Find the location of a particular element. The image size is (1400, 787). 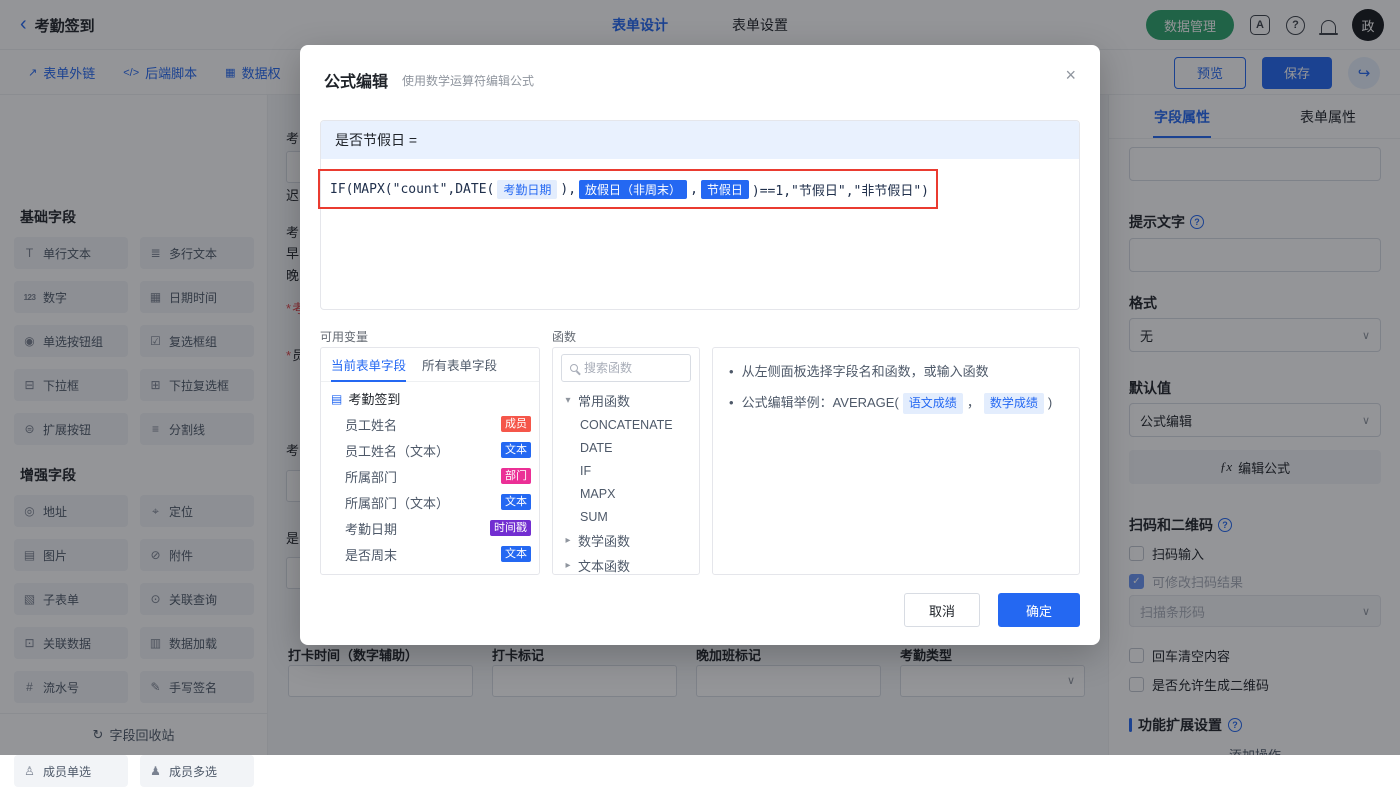

variable-name: 所属部门（文本） is located at coordinates (397, 502).